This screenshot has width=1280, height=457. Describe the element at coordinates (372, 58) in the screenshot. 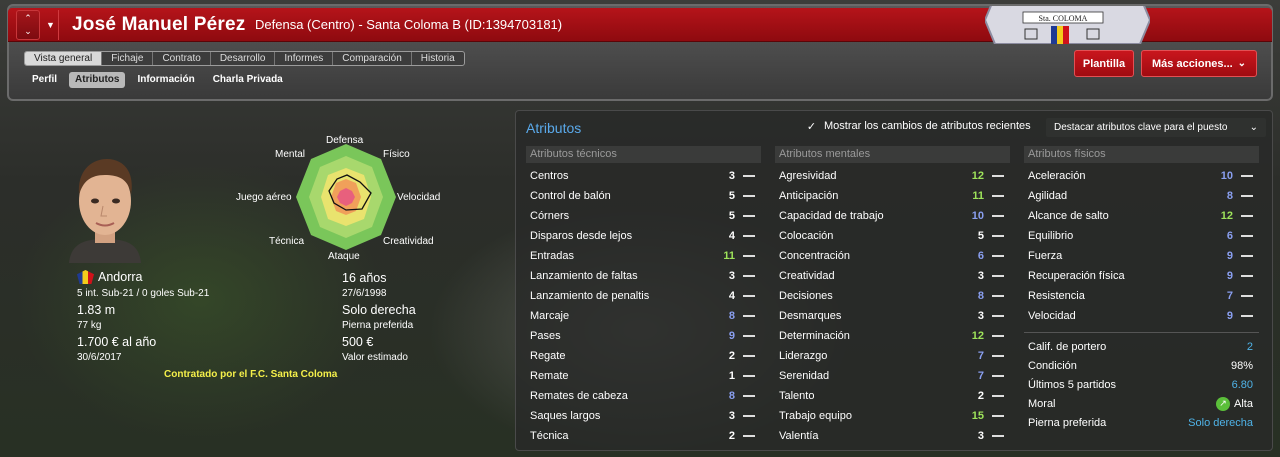

I see `tab-5: Comparación` at that location.